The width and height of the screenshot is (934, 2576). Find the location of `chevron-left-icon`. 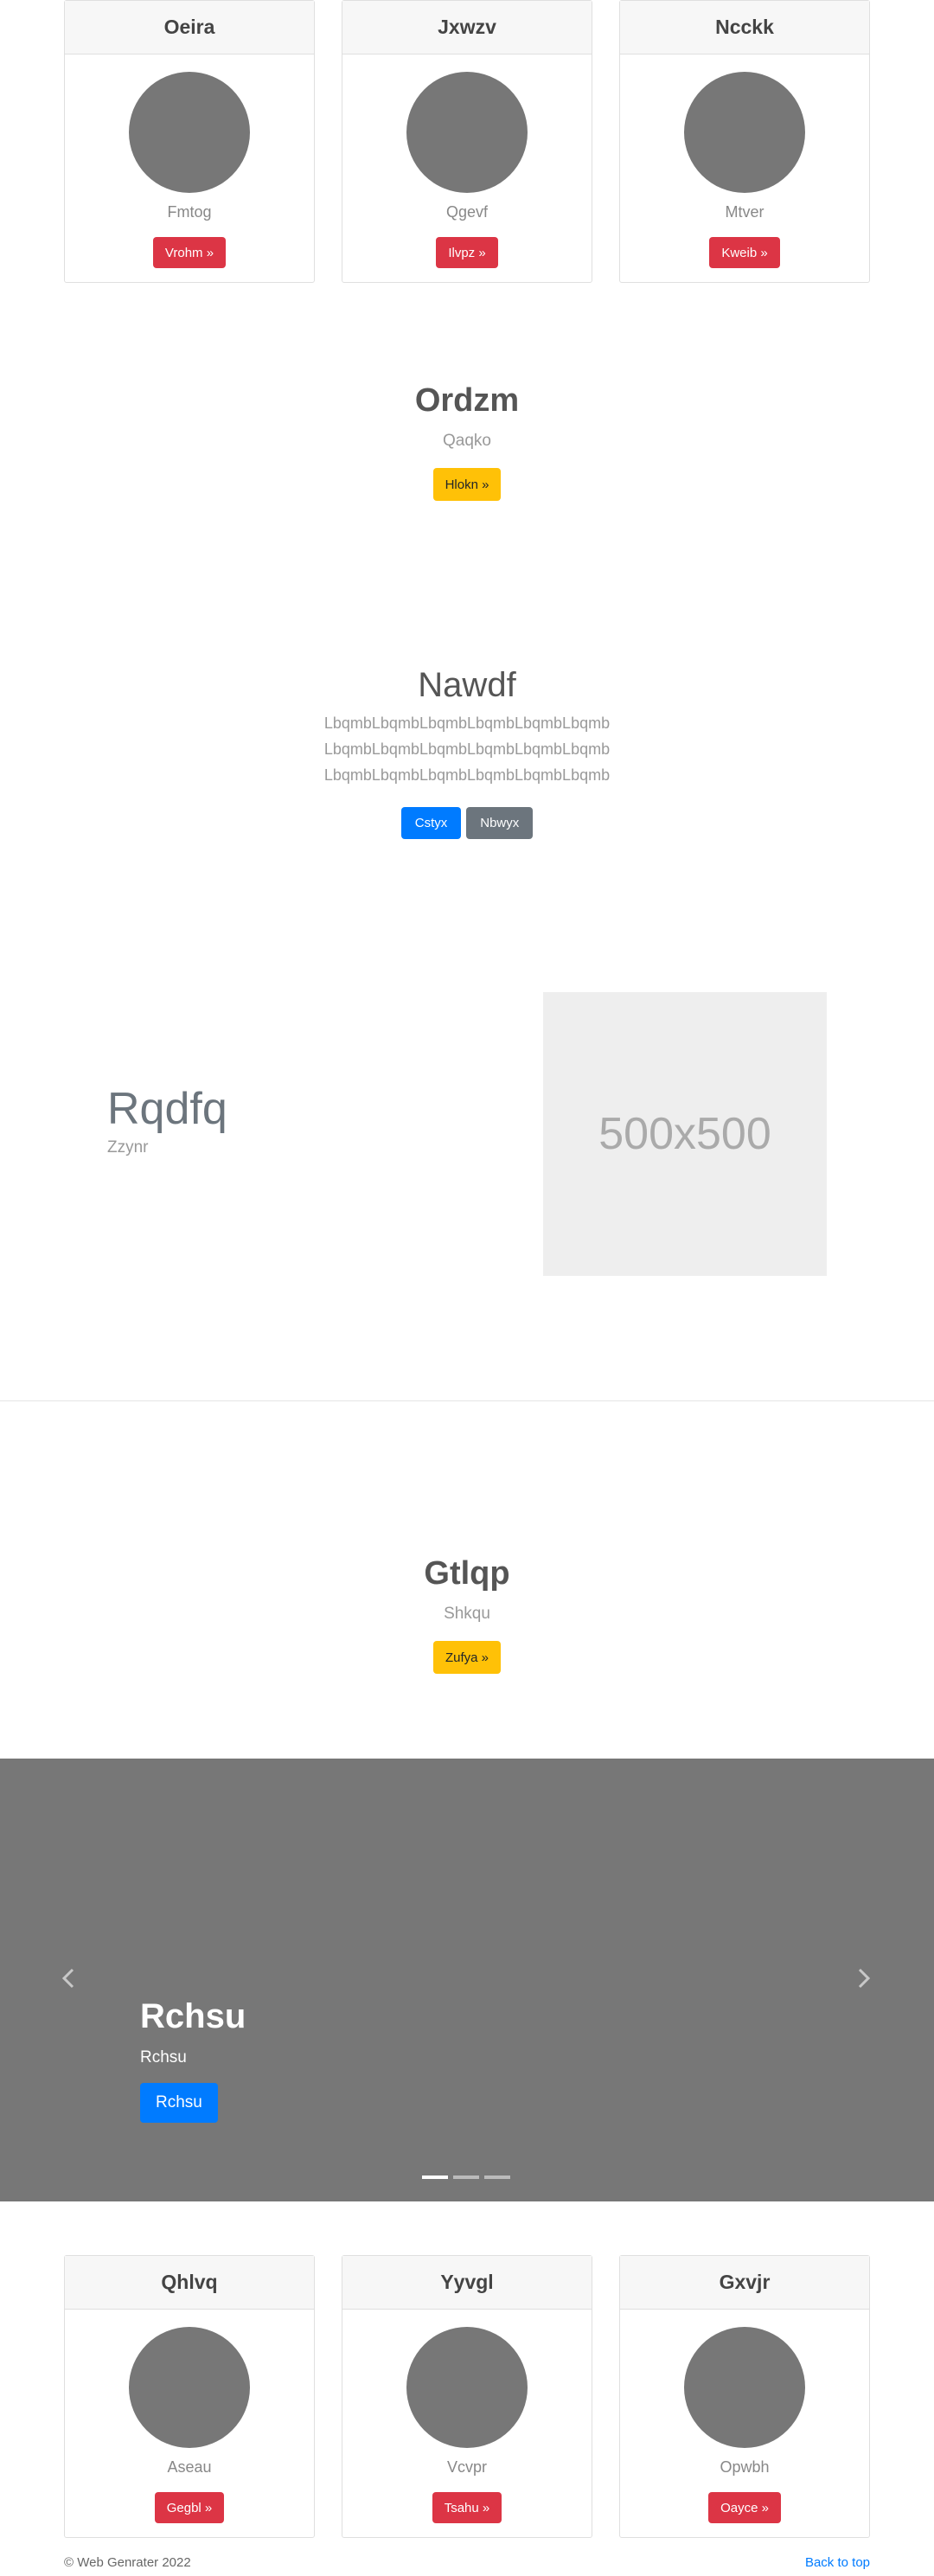

chevron-left-icon is located at coordinates (69, 1981).